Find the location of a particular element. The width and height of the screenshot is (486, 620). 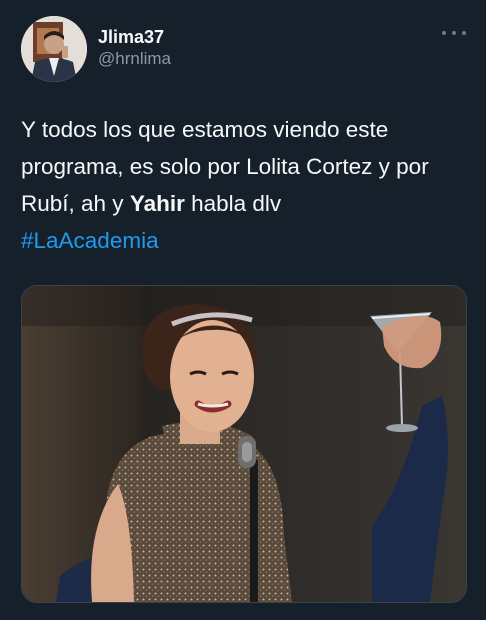

user-names: Jlima37 @hrnlima is located at coordinates (134, 48).